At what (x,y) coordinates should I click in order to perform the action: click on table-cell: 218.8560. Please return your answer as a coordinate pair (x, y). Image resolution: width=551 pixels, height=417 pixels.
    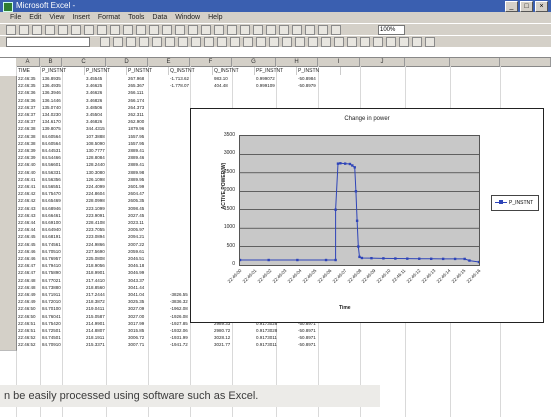
    Looking at the image, I should click on (105, 288).